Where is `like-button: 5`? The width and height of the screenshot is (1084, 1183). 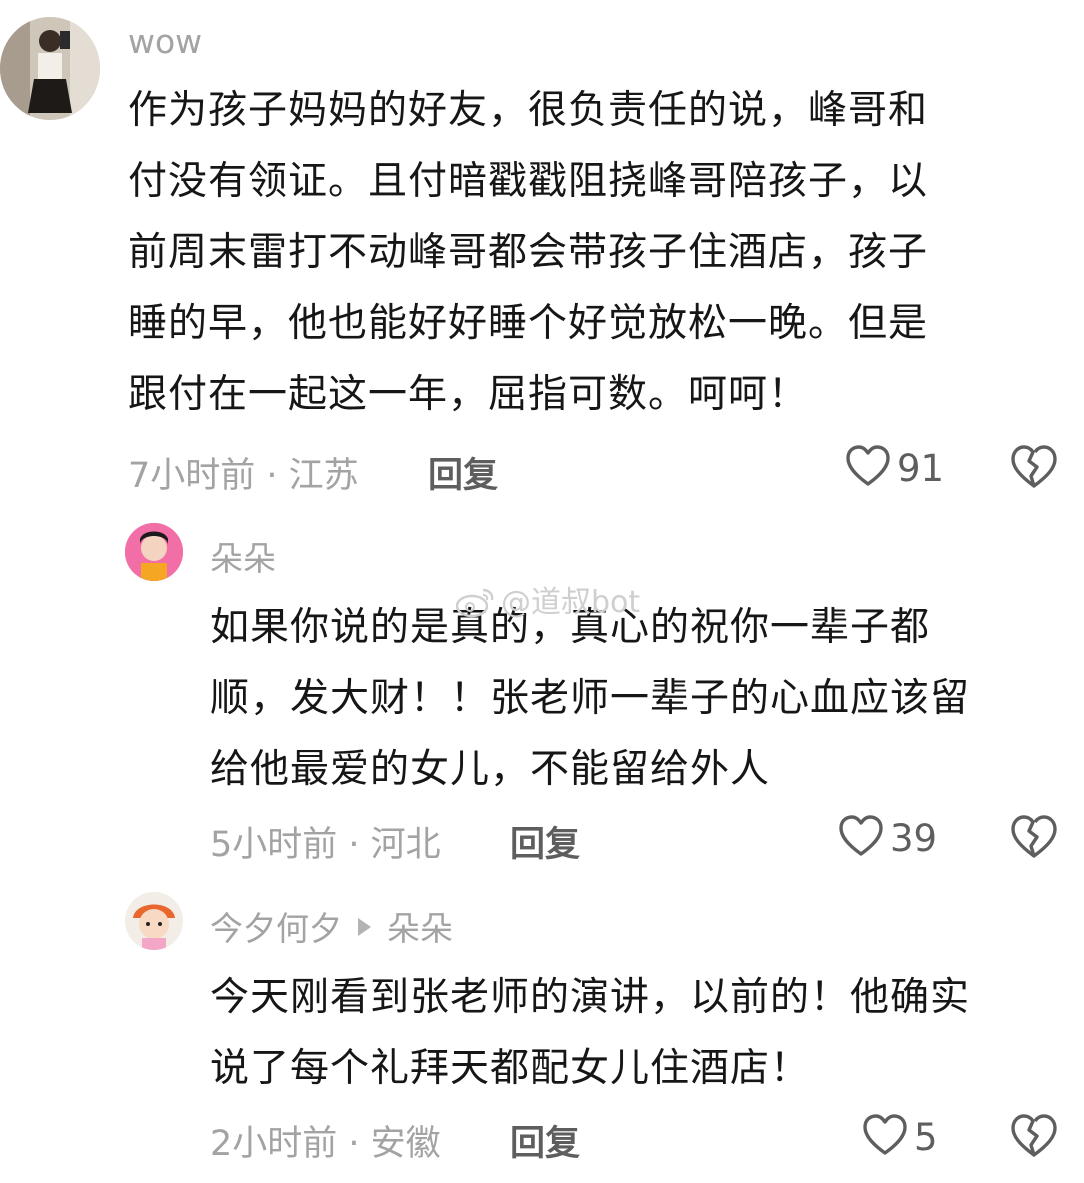
like-button: 5 is located at coordinates (900, 1137).